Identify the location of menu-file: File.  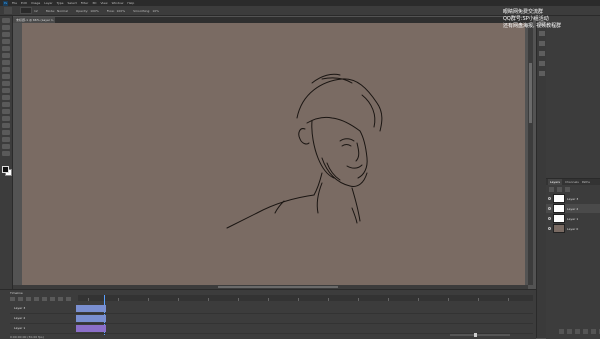
(14, 3).